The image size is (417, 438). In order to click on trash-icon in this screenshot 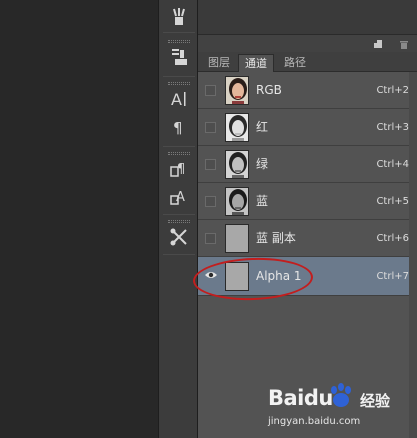, I will do `click(404, 44)`.